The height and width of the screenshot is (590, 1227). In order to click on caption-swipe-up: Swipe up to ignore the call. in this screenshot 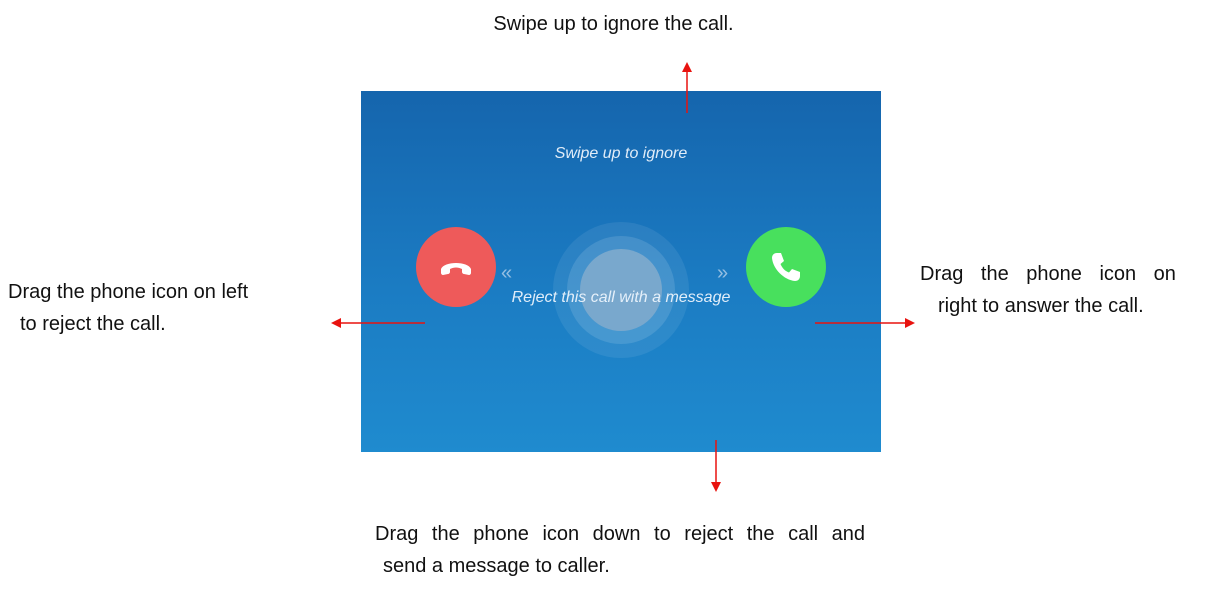, I will do `click(613, 24)`.